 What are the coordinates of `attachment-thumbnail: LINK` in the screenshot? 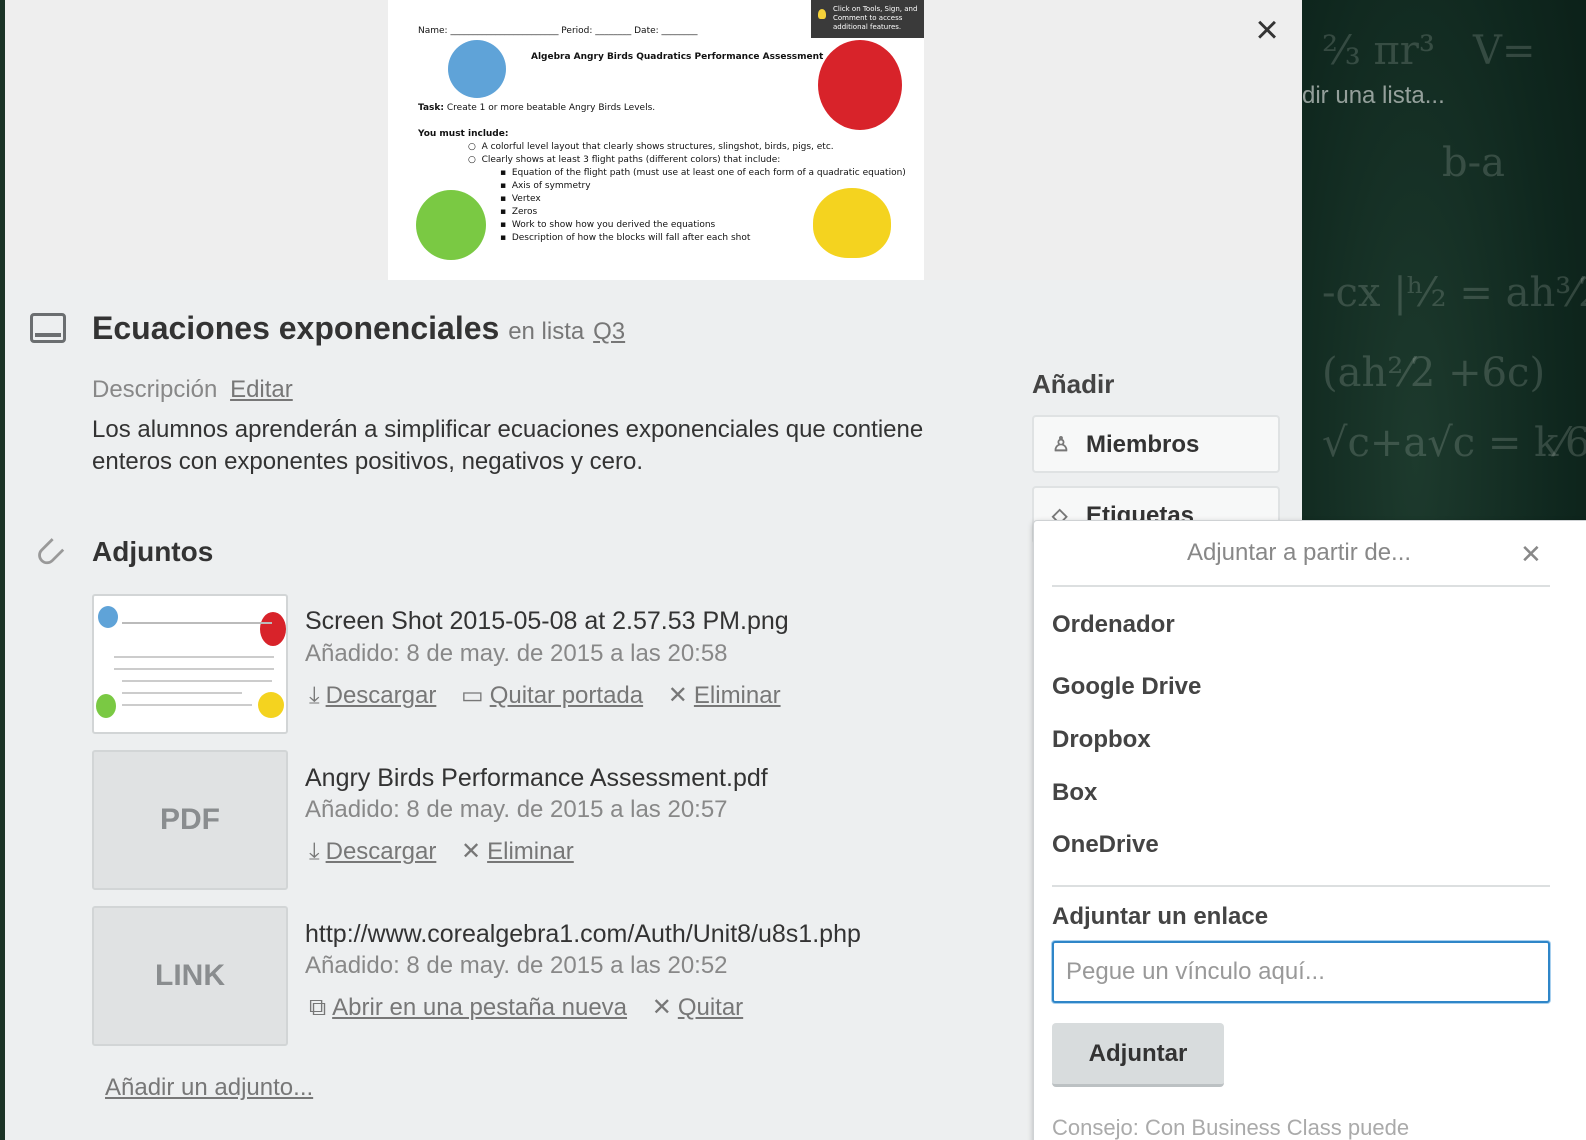 It's located at (190, 976).